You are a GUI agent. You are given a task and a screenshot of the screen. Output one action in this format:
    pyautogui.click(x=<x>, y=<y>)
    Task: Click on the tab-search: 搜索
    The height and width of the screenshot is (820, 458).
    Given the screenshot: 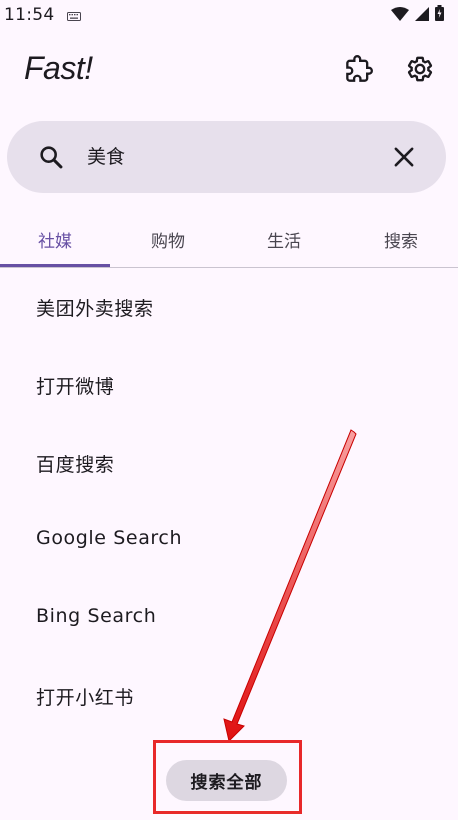 What is the action you would take?
    pyautogui.click(x=401, y=239)
    